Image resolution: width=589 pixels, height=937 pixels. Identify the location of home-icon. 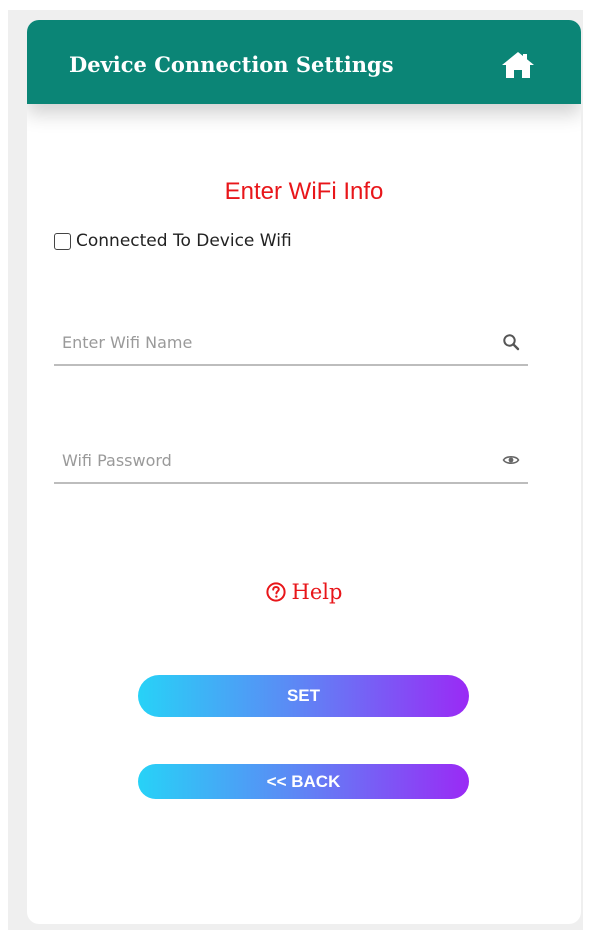
(518, 65).